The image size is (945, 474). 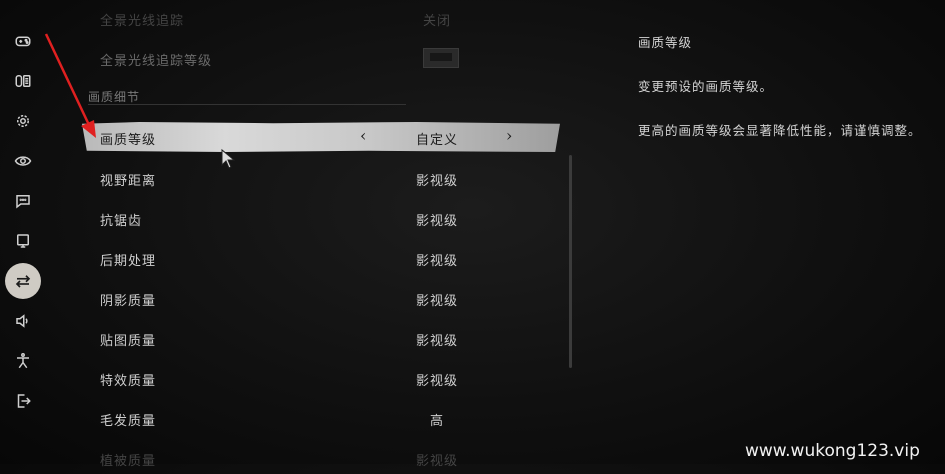 What do you see at coordinates (509, 135) in the screenshot?
I see `next-arrow-icon: ›` at bounding box center [509, 135].